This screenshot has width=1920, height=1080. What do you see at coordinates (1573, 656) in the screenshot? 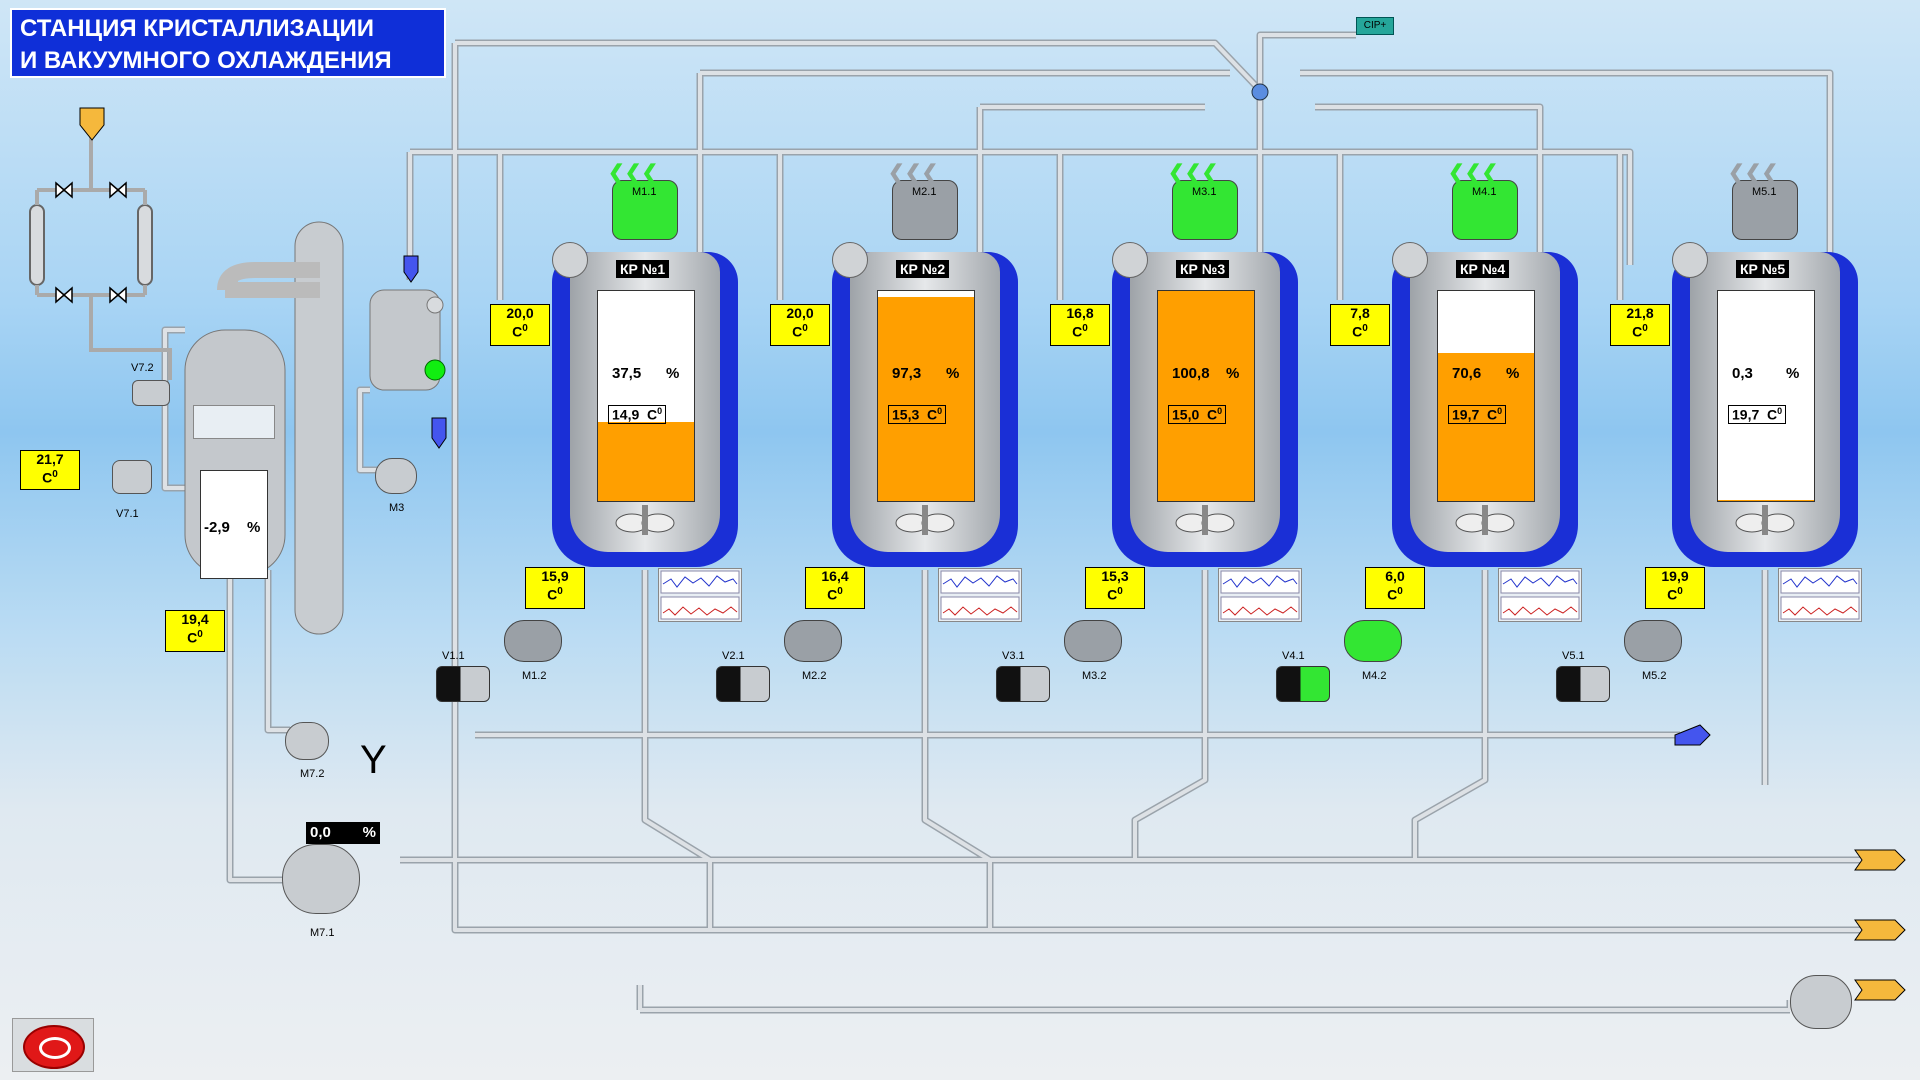
I see `valve-label: V5.1` at bounding box center [1573, 656].